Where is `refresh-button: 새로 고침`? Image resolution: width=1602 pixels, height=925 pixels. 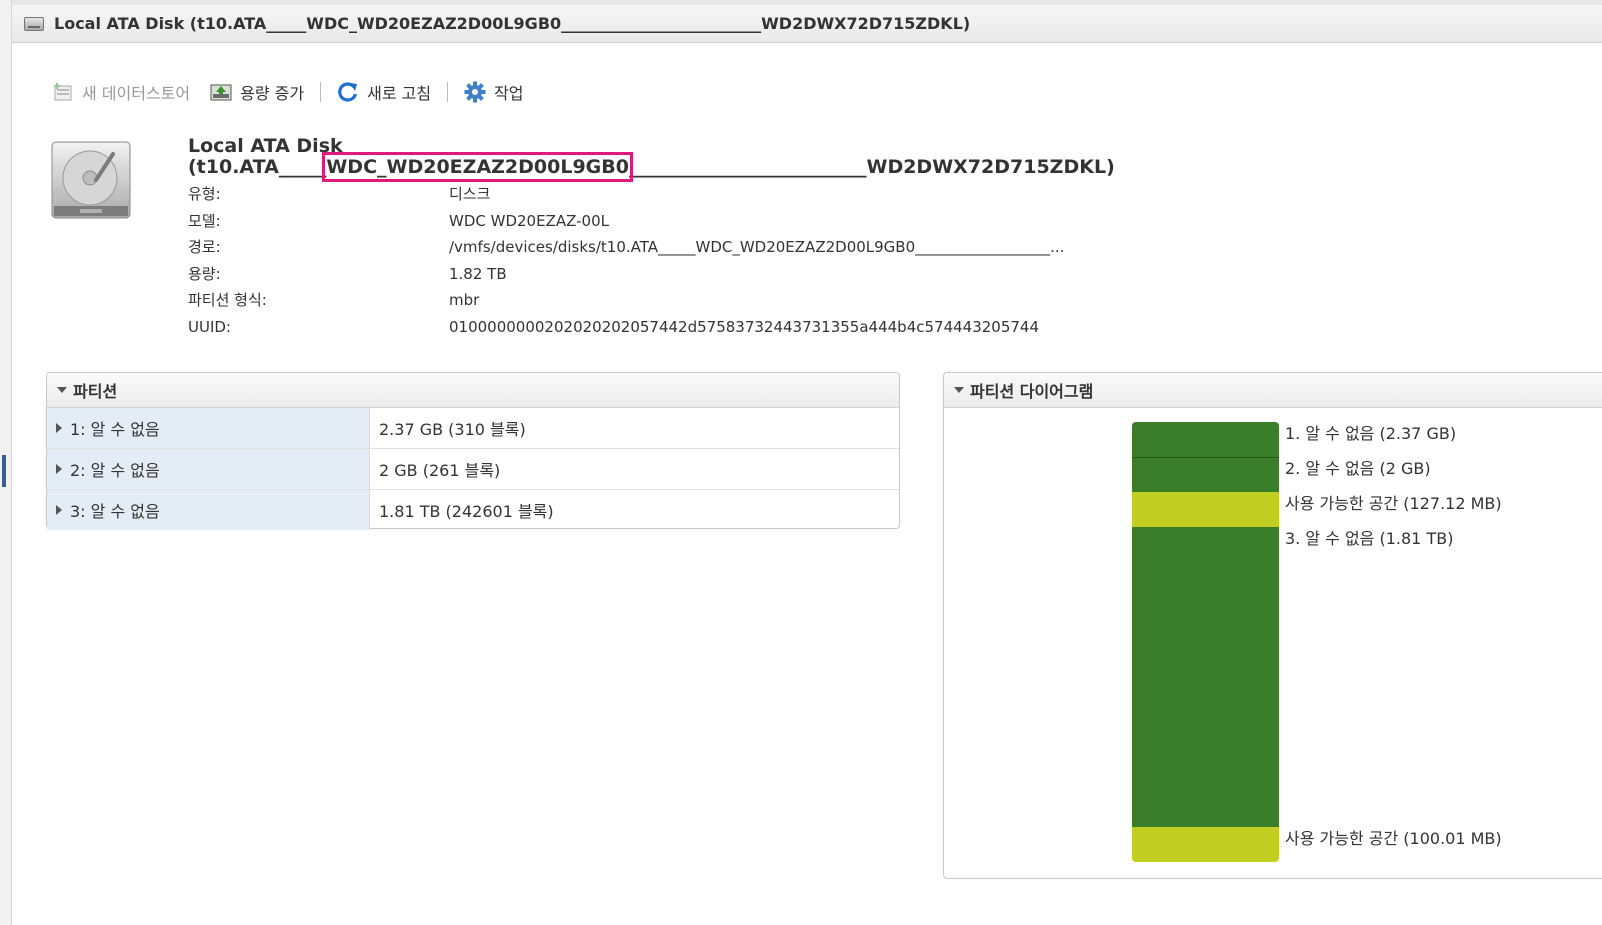
refresh-button: 새로 고침 is located at coordinates (384, 92).